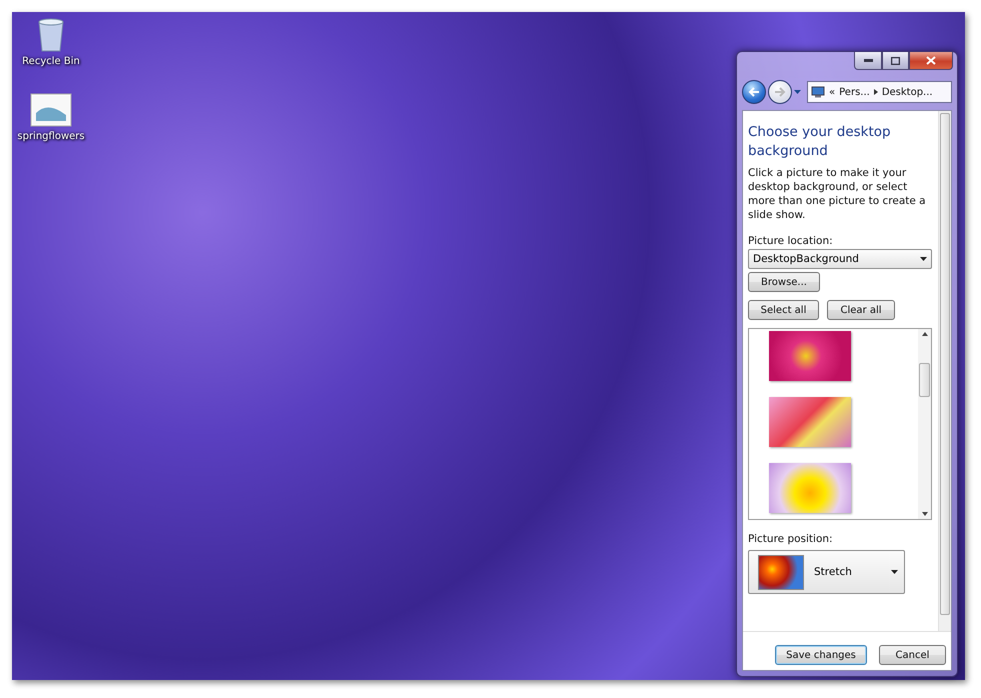  What do you see at coordinates (840, 259) in the screenshot?
I see `picture-location-dropdown: DesktopBackground` at bounding box center [840, 259].